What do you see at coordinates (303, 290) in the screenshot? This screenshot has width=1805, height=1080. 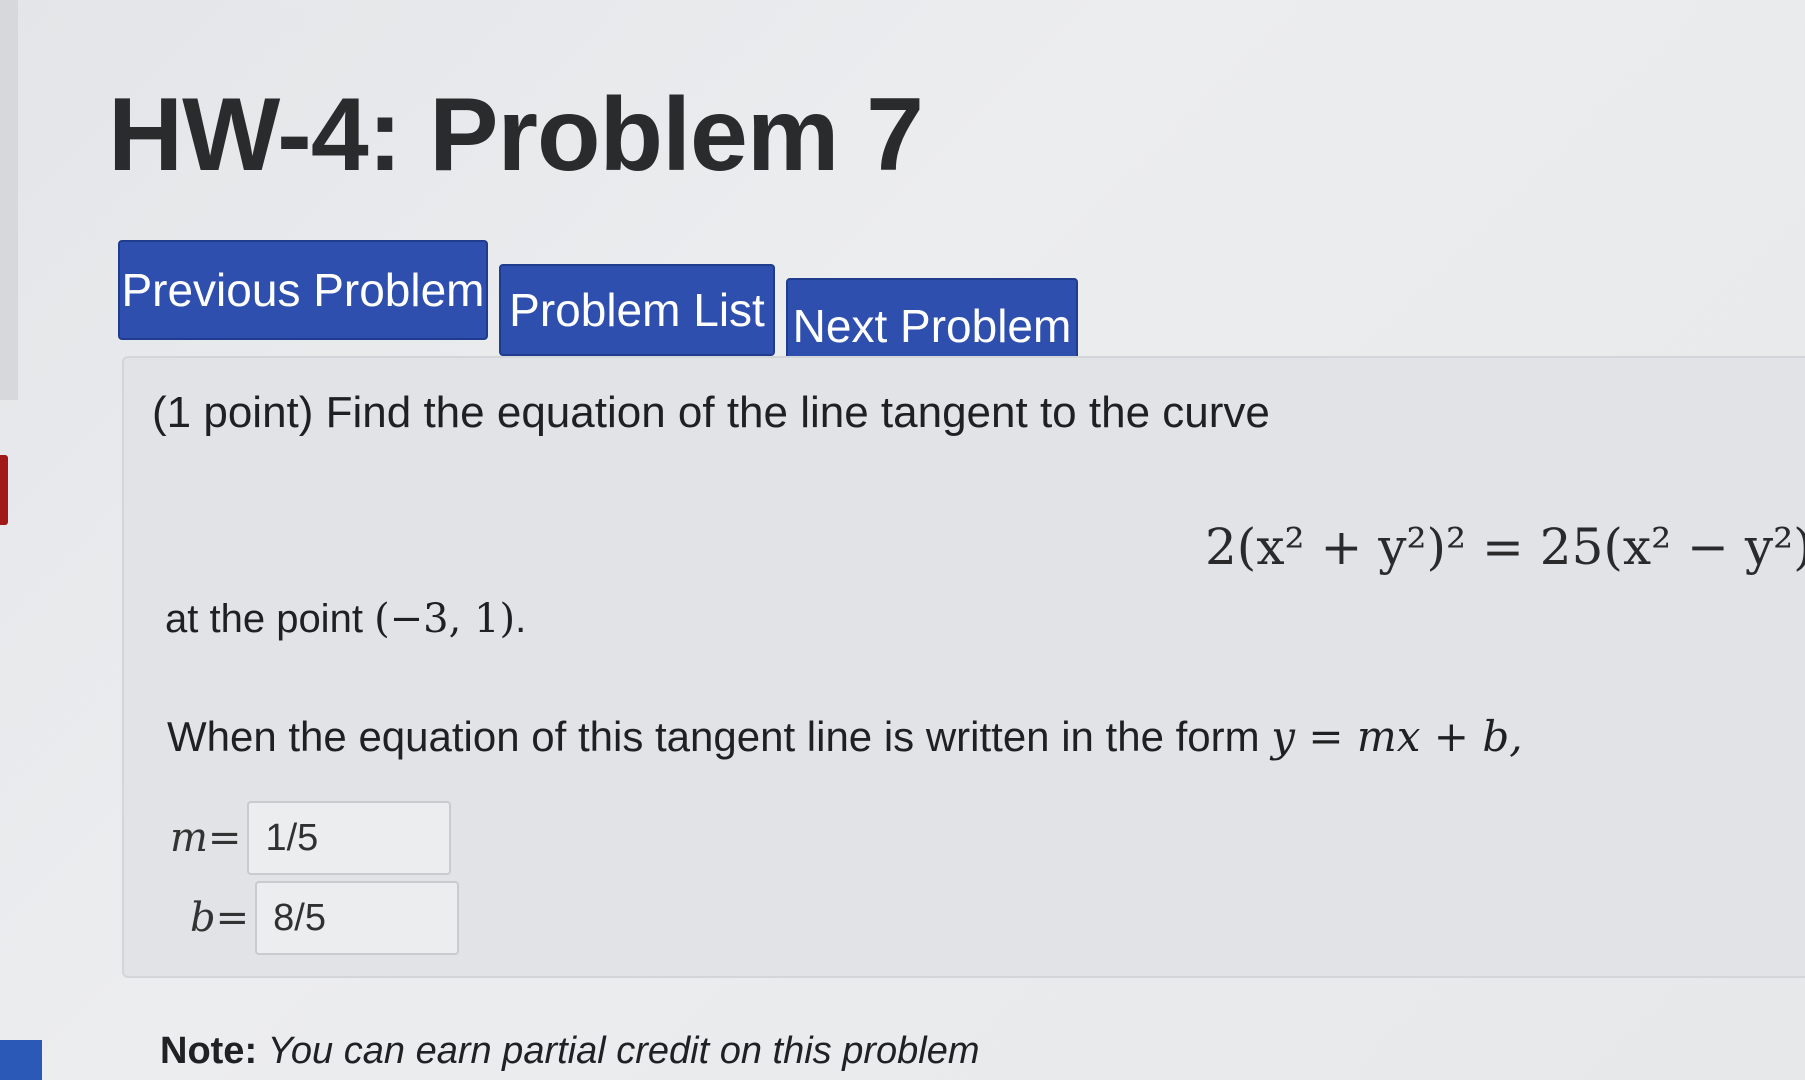 I see `previous-problem-button: Previous Problem` at bounding box center [303, 290].